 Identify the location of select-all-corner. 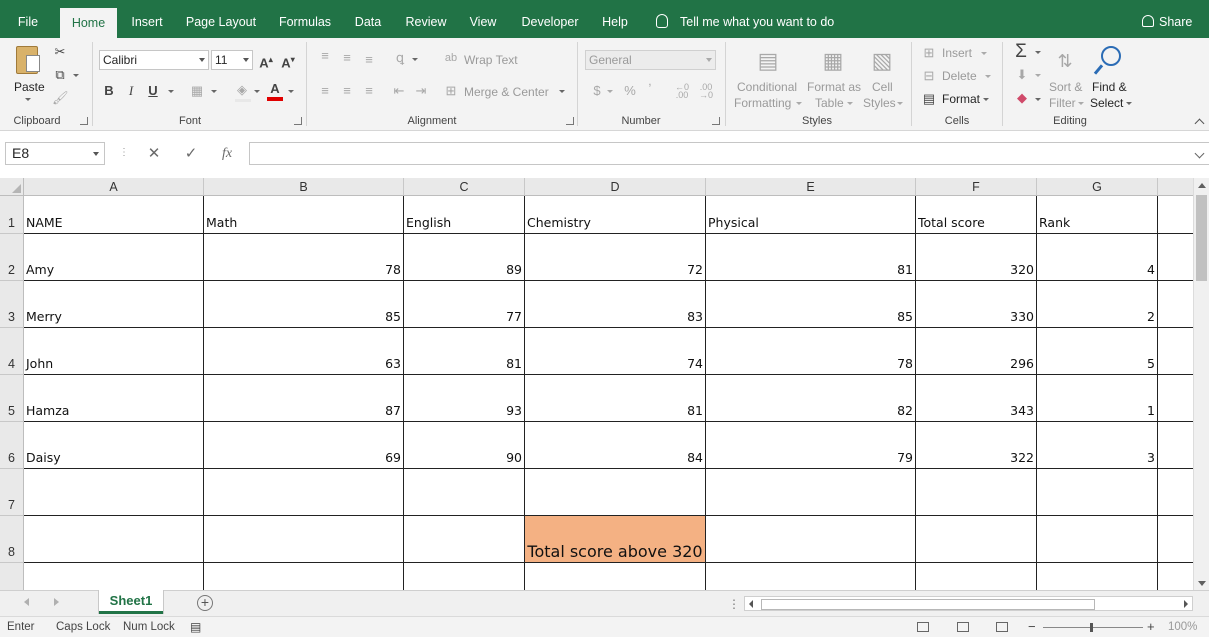
(12, 187).